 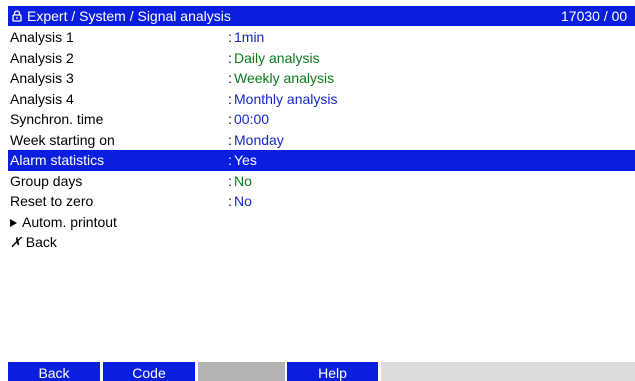 I want to click on row-value: Monthly analysis, so click(x=286, y=98).